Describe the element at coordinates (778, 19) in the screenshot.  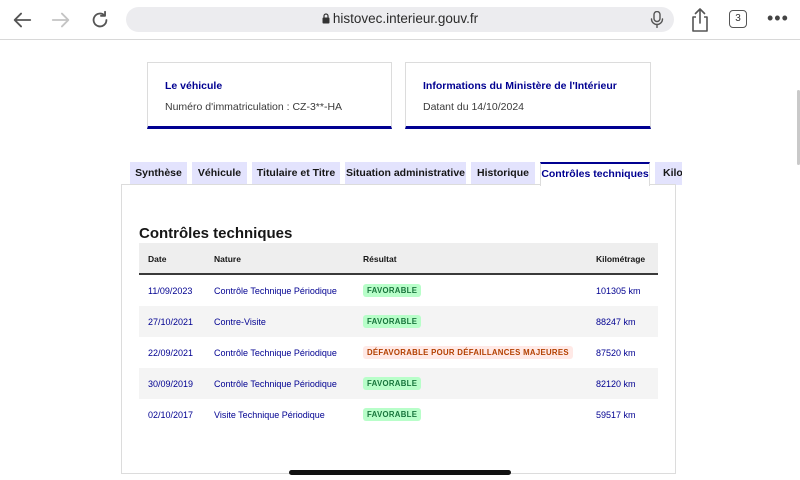
I see `more-icon: •••` at that location.